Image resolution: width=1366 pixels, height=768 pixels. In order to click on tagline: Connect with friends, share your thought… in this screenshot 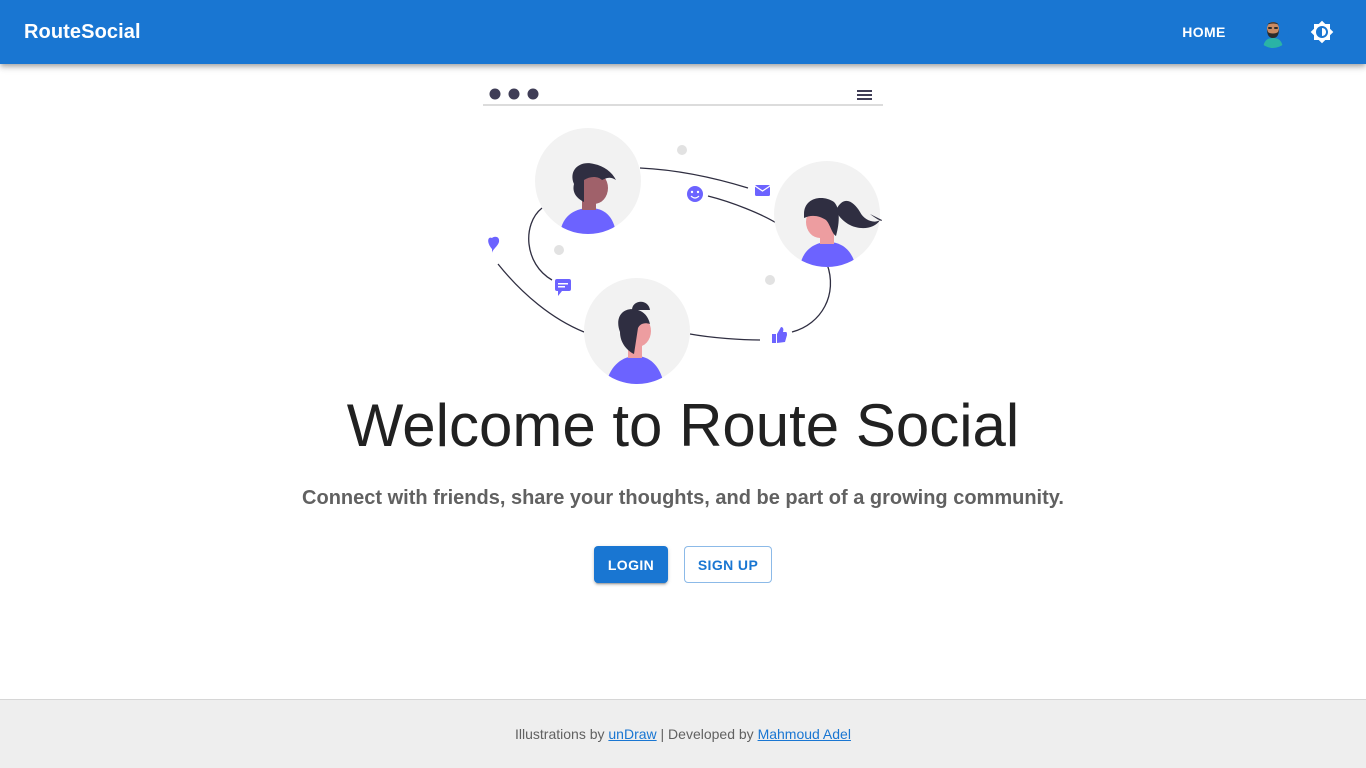, I will do `click(683, 498)`.